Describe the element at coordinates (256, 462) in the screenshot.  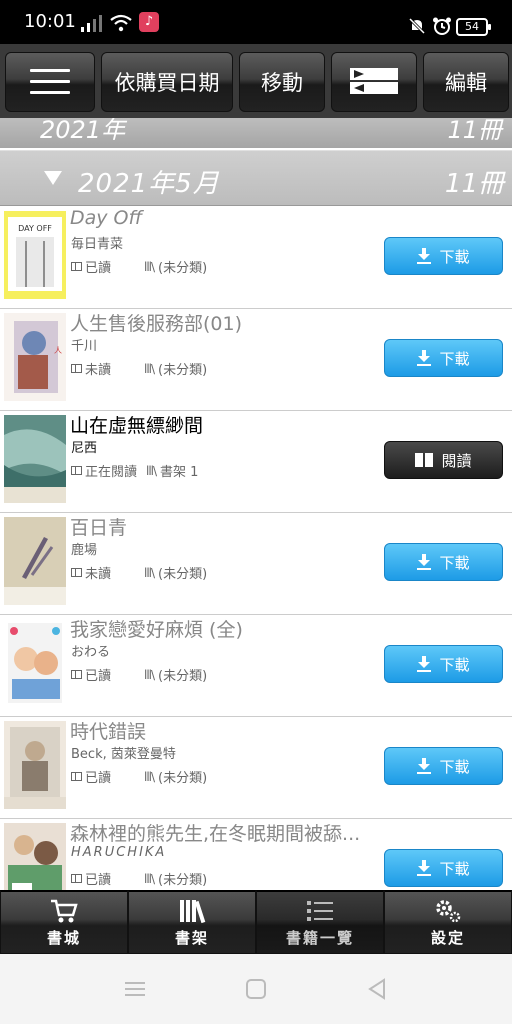
I see `book-row: 山在虛無縹緲間 尼西 正在閱讀 lll\ 書架 1 閱讀` at that location.